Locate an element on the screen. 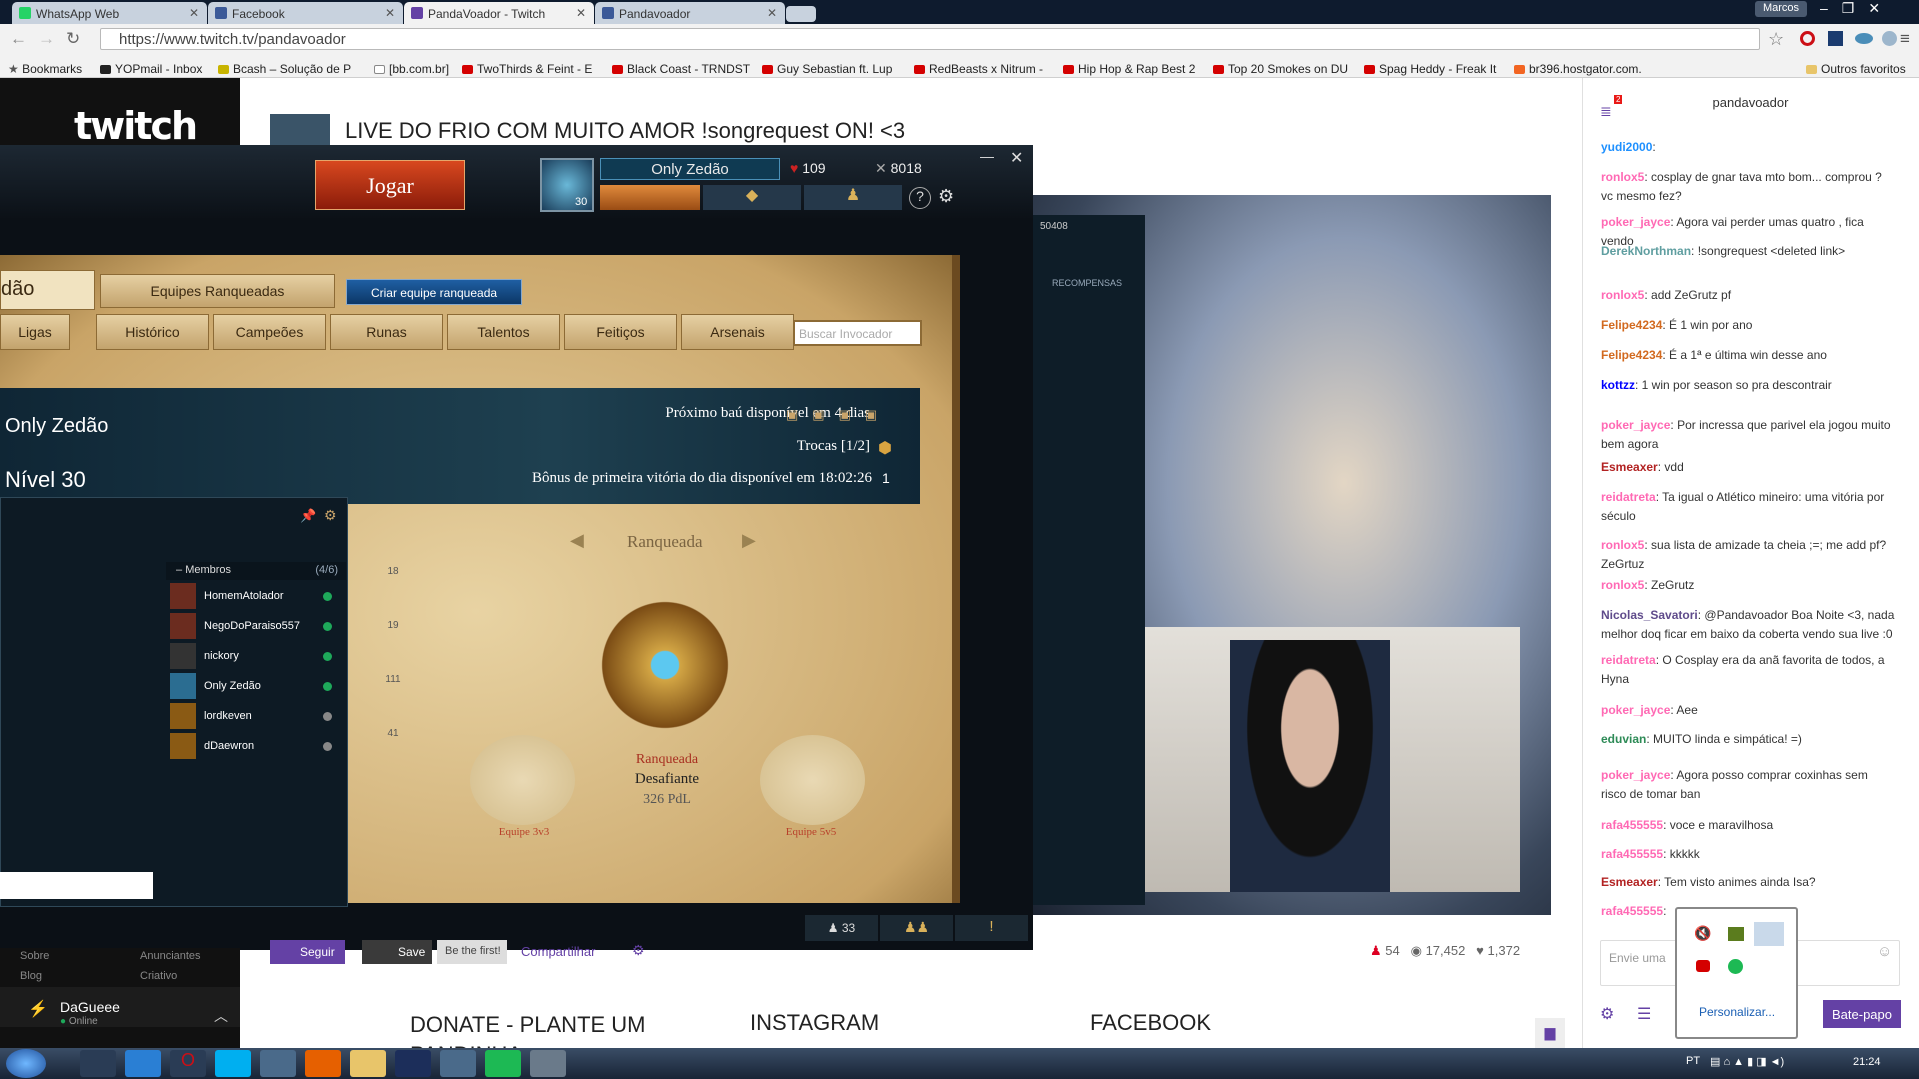 The height and width of the screenshot is (1079, 1919). start-button is located at coordinates (26, 1063).